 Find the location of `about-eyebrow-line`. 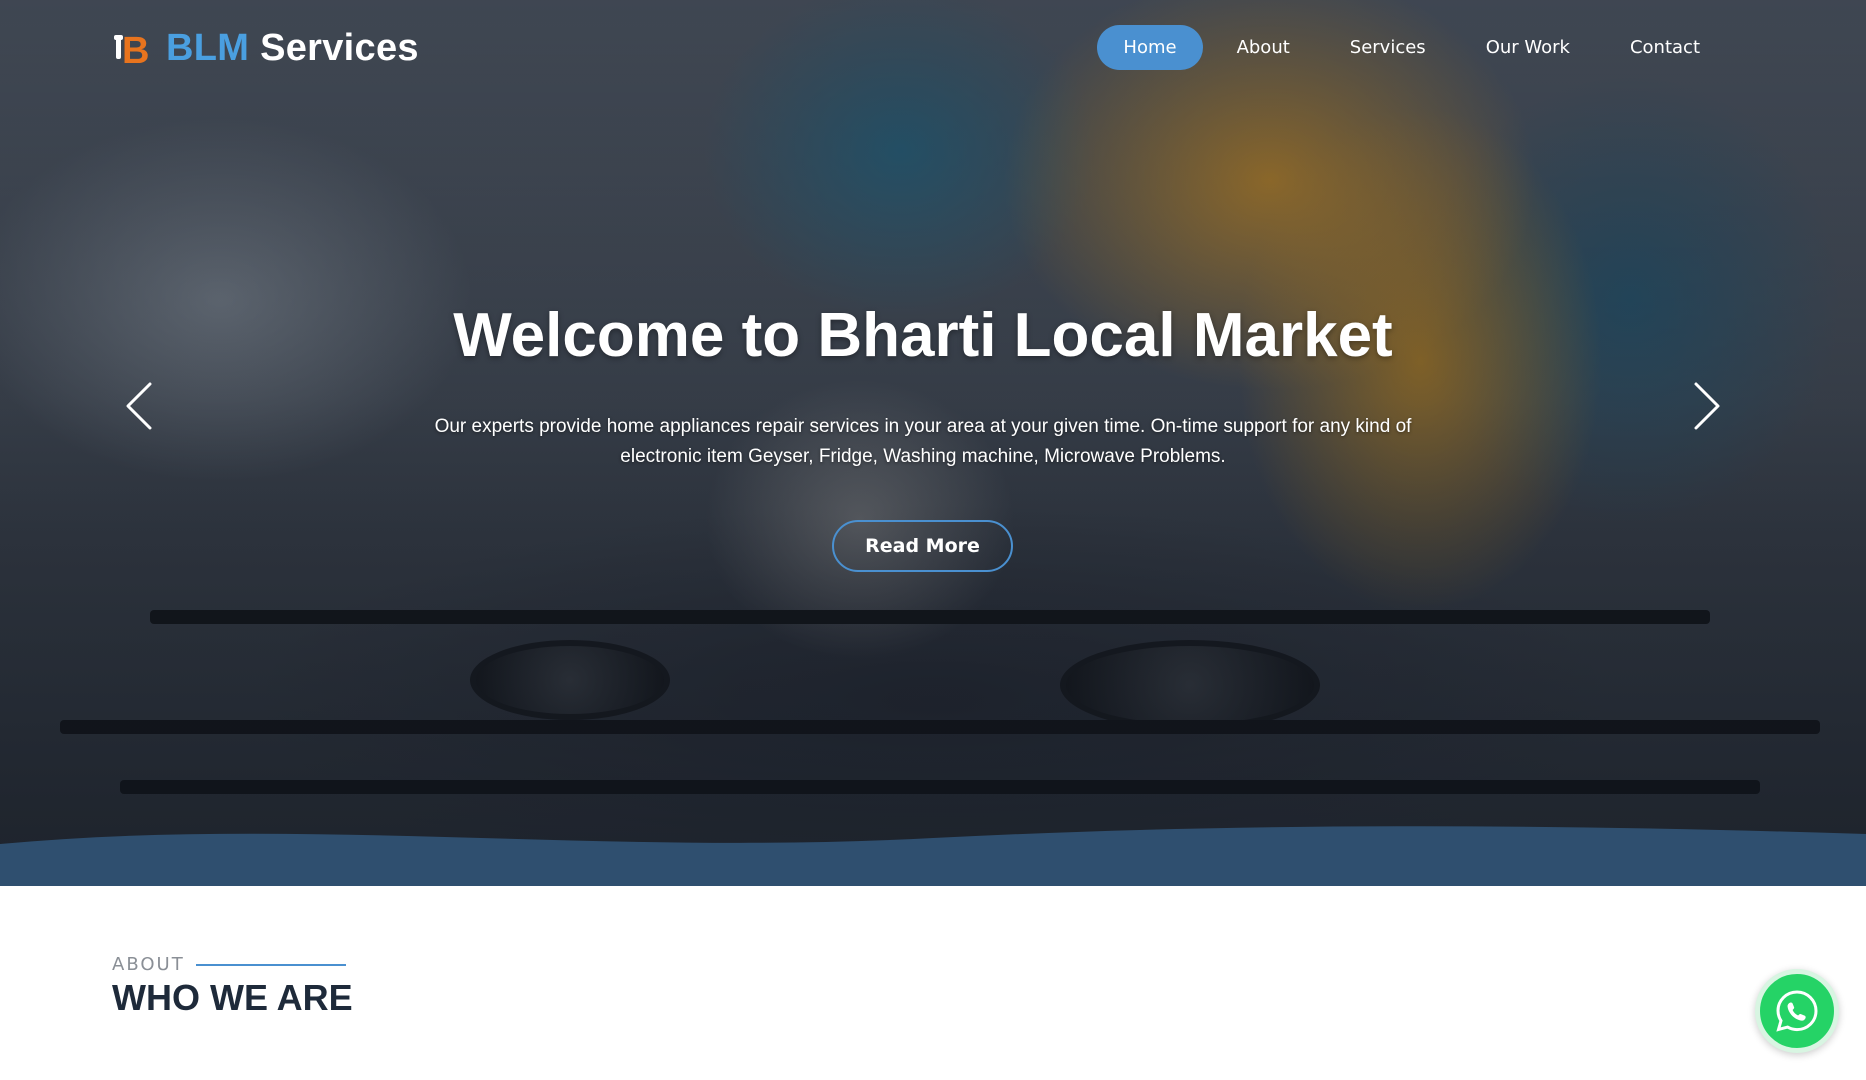

about-eyebrow-line is located at coordinates (271, 965).